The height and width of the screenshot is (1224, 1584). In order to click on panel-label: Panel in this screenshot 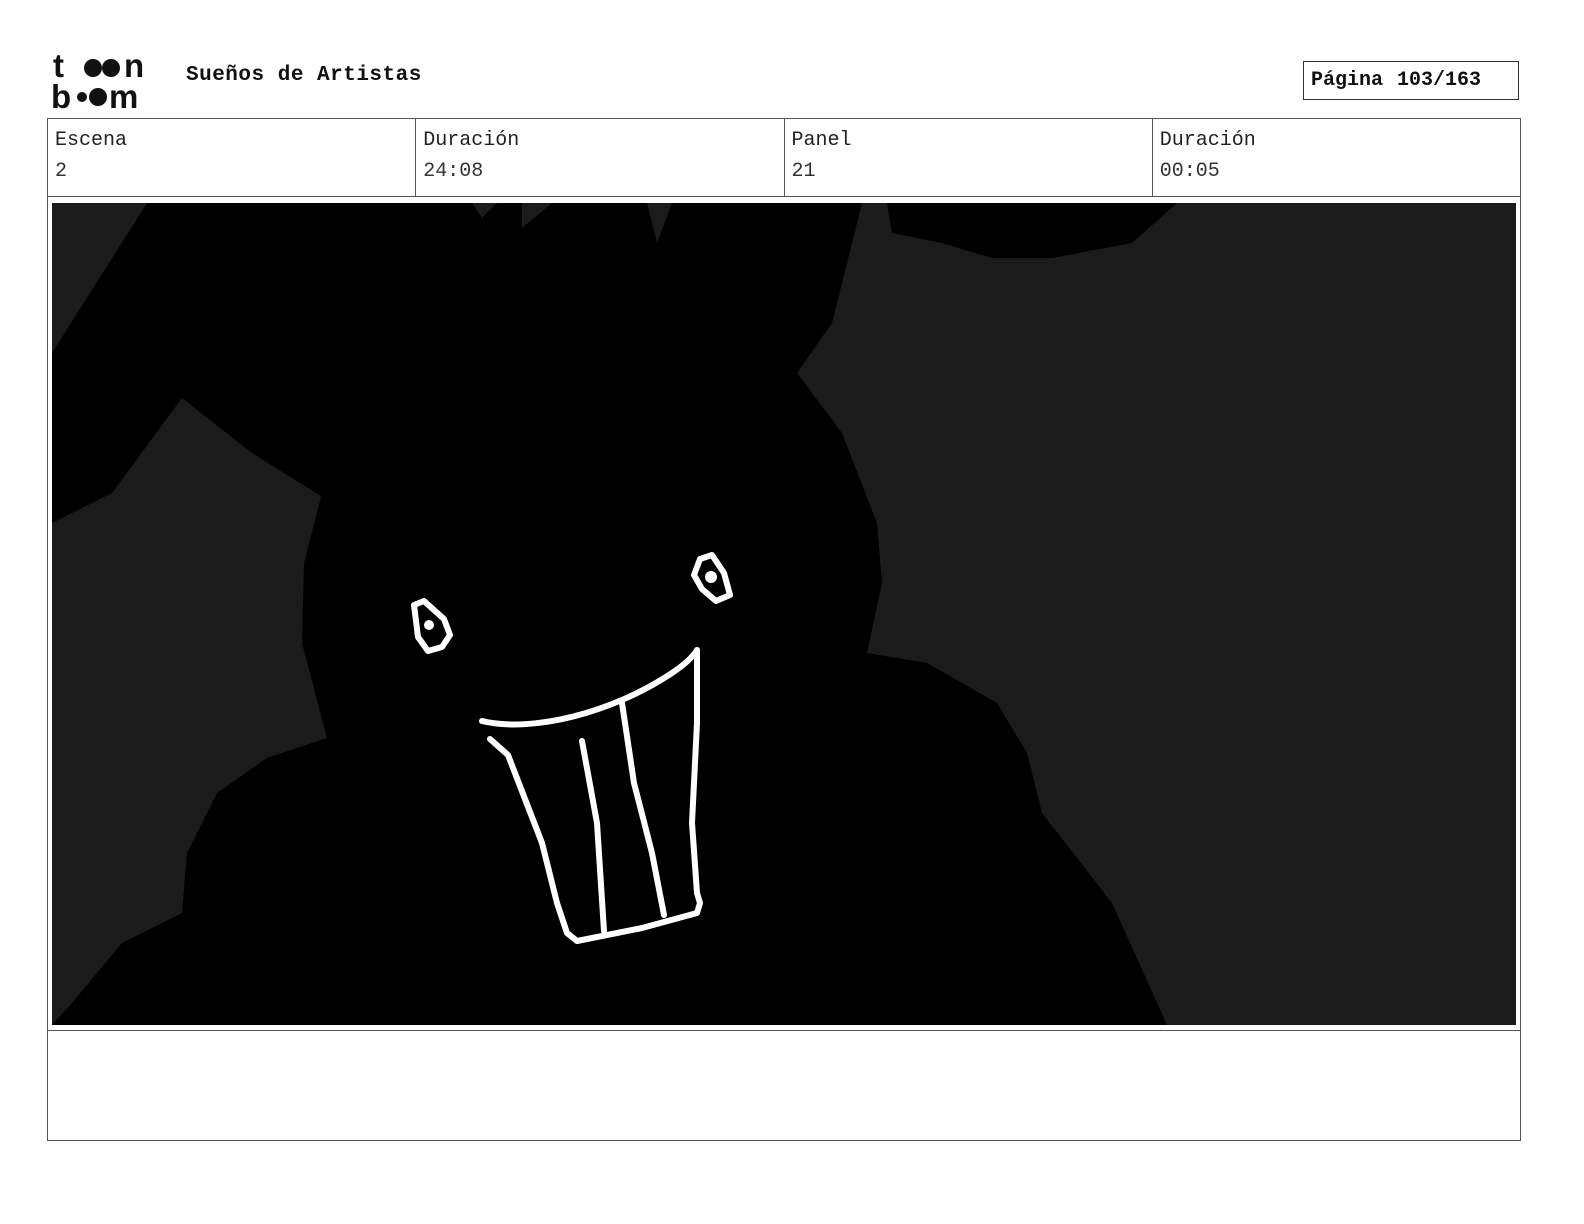, I will do `click(821, 140)`.